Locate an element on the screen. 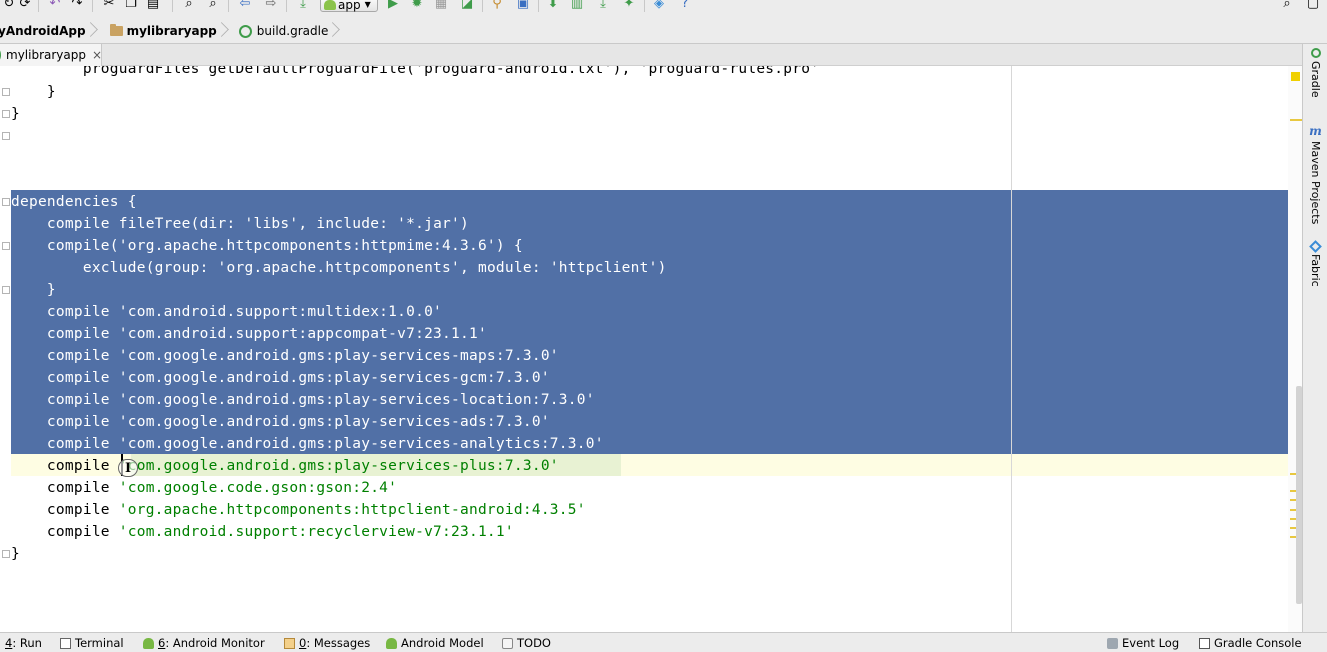 This screenshot has width=1327, height=652. debug-icon: ✹ is located at coordinates (417, 6).